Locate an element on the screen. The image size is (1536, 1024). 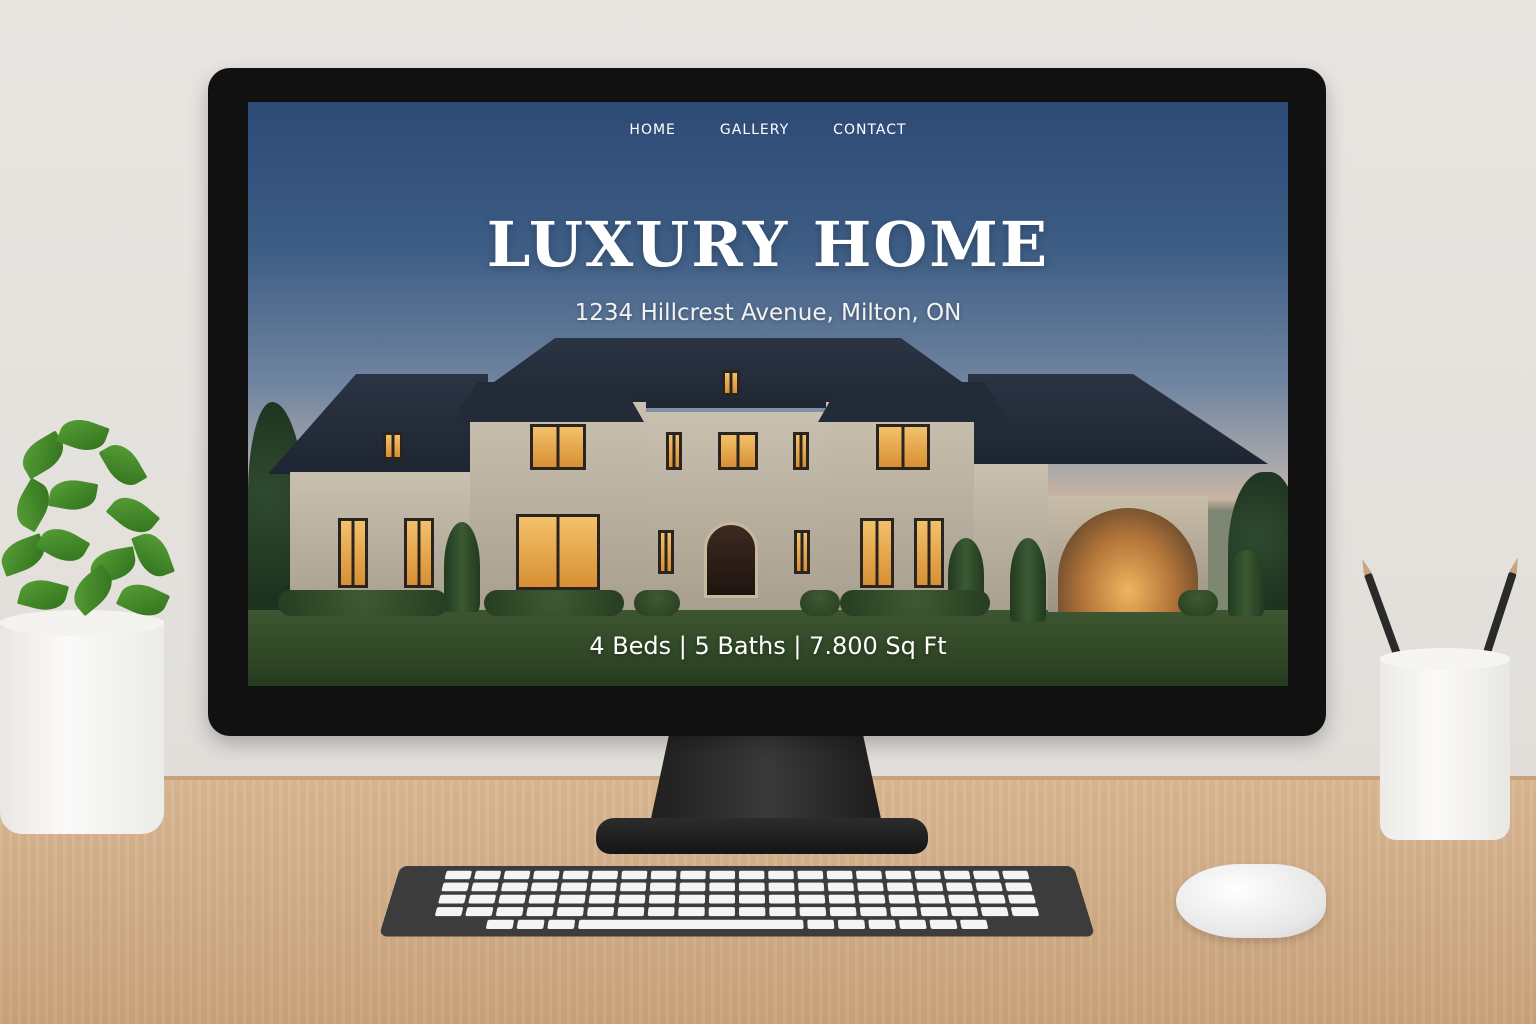
site-nav: HOME GALLERY CONTACT is located at coordinates (768, 130).